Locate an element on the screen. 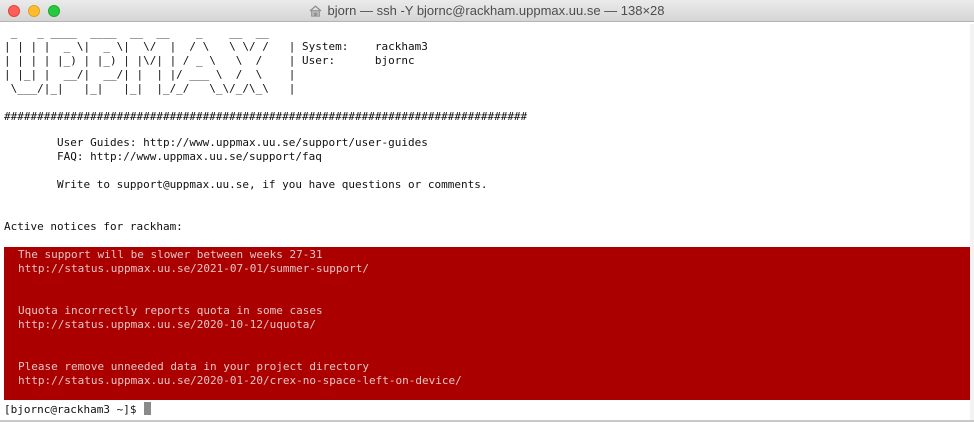  scrollbar is located at coordinates (972, 223).